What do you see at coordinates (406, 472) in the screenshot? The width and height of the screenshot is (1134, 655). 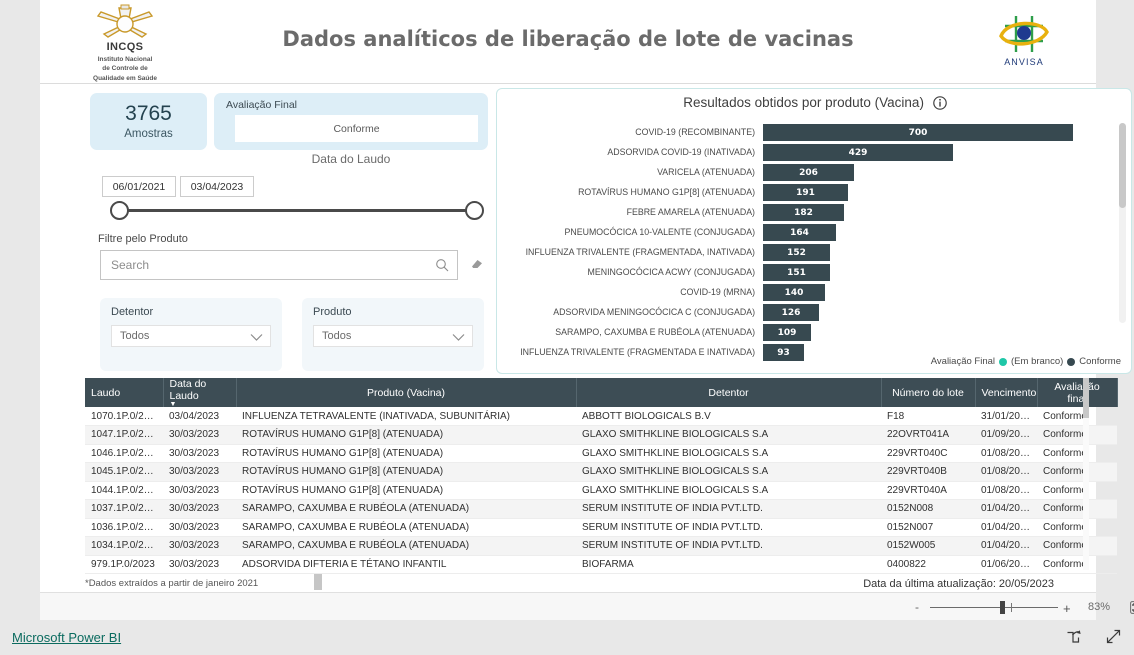 I see `table-cell-produto: ROTAVÍRUS HUMANO G1P[8] (ATENUADA)` at bounding box center [406, 472].